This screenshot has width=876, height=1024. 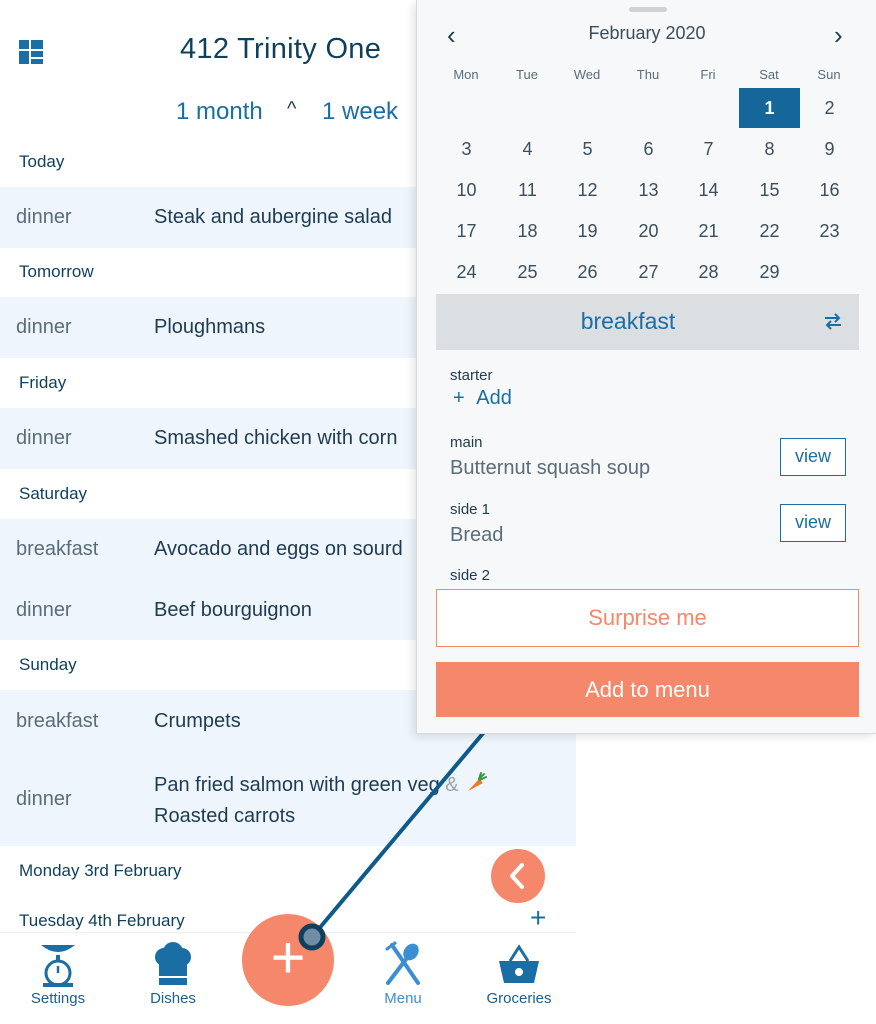 I want to click on calendar-day: 21, so click(x=708, y=231).